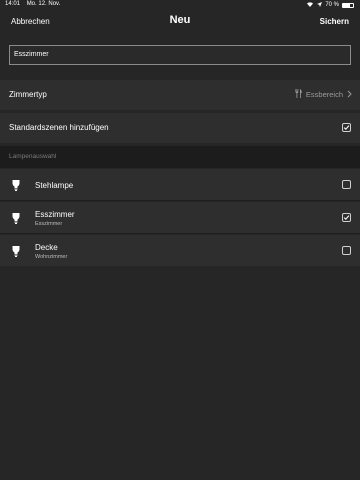 This screenshot has height=480, width=360. I want to click on room-name-input: Esszimmer, so click(180, 55).